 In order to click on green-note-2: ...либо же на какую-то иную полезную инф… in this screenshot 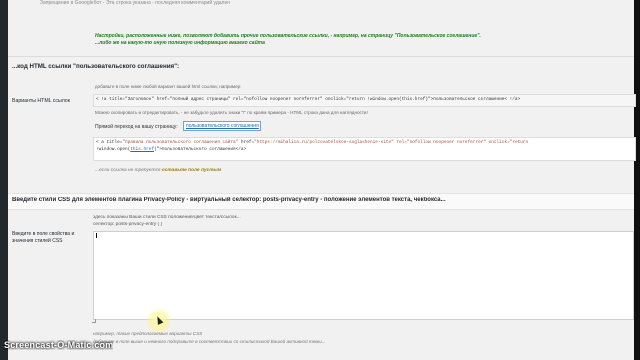, I will do `click(180, 43)`.